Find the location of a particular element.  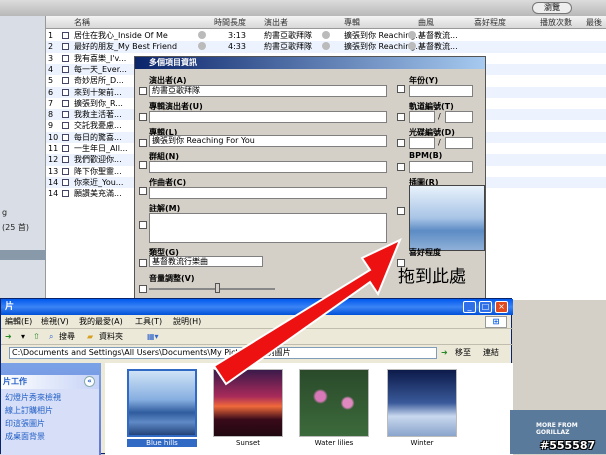

drag-arrow is located at coordinates (307, 311).